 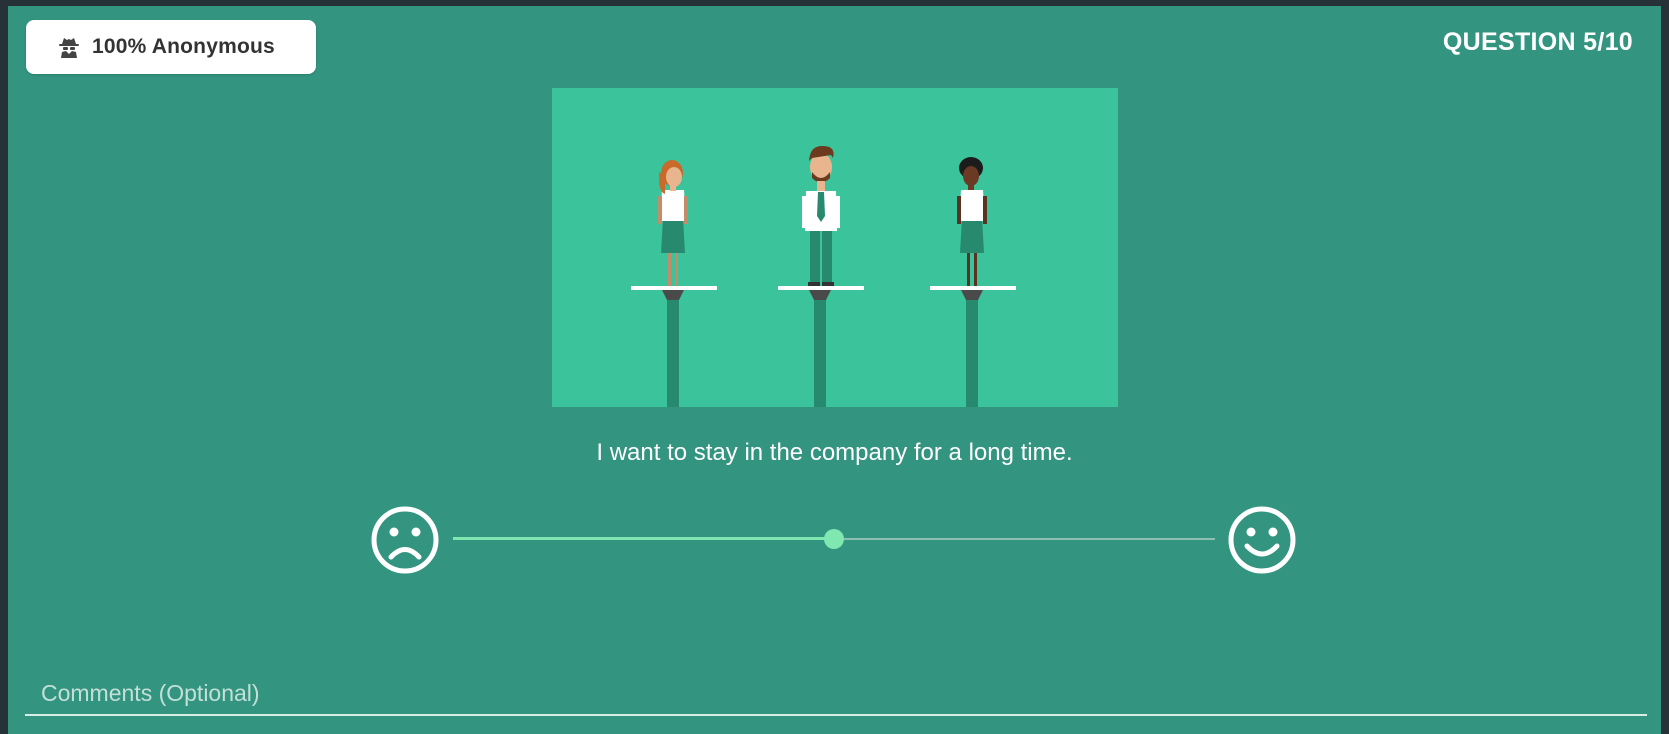 I want to click on question-counter: QUESTION 5/10, so click(x=1537, y=42).